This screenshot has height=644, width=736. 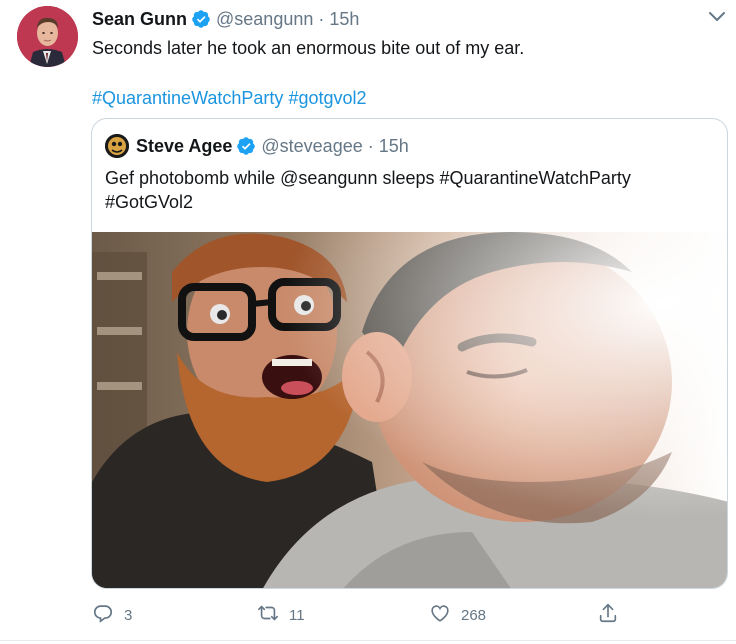 I want to click on chevron-down-icon, so click(x=717, y=17).